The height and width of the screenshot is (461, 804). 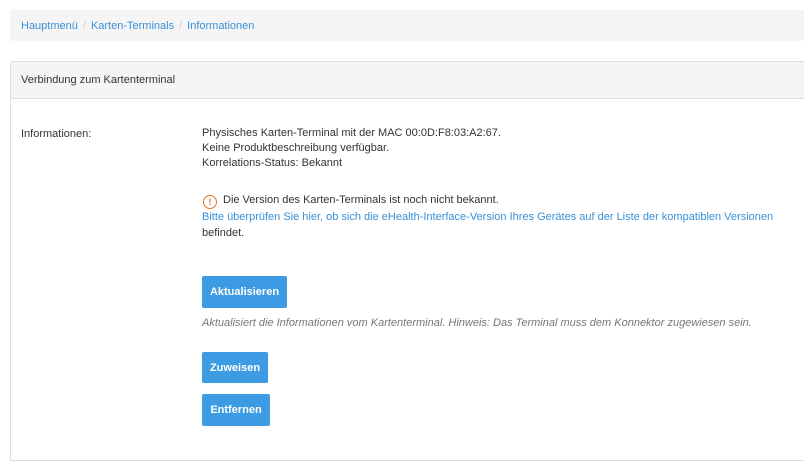 What do you see at coordinates (272, 163) in the screenshot?
I see `info-line-correlation-status: Korrelations-Status: Bekannt` at bounding box center [272, 163].